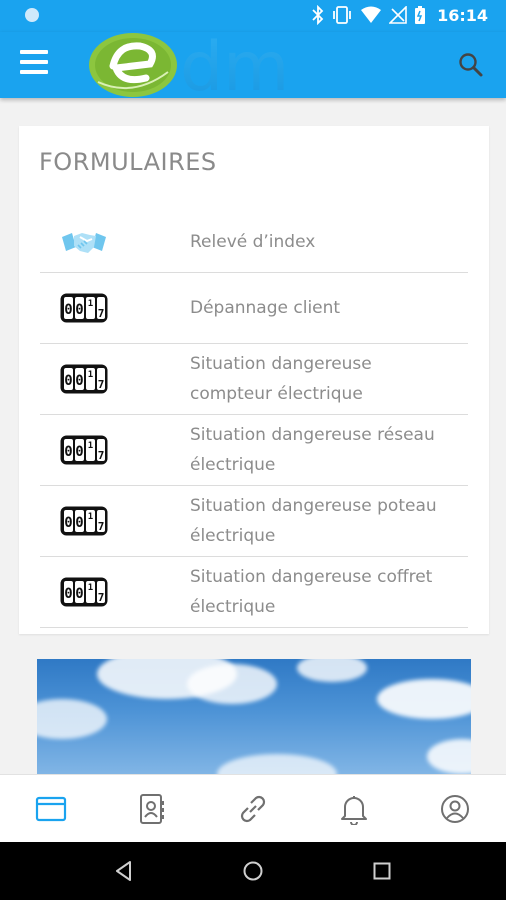 The width and height of the screenshot is (506, 900). I want to click on link-icon, so click(253, 809).